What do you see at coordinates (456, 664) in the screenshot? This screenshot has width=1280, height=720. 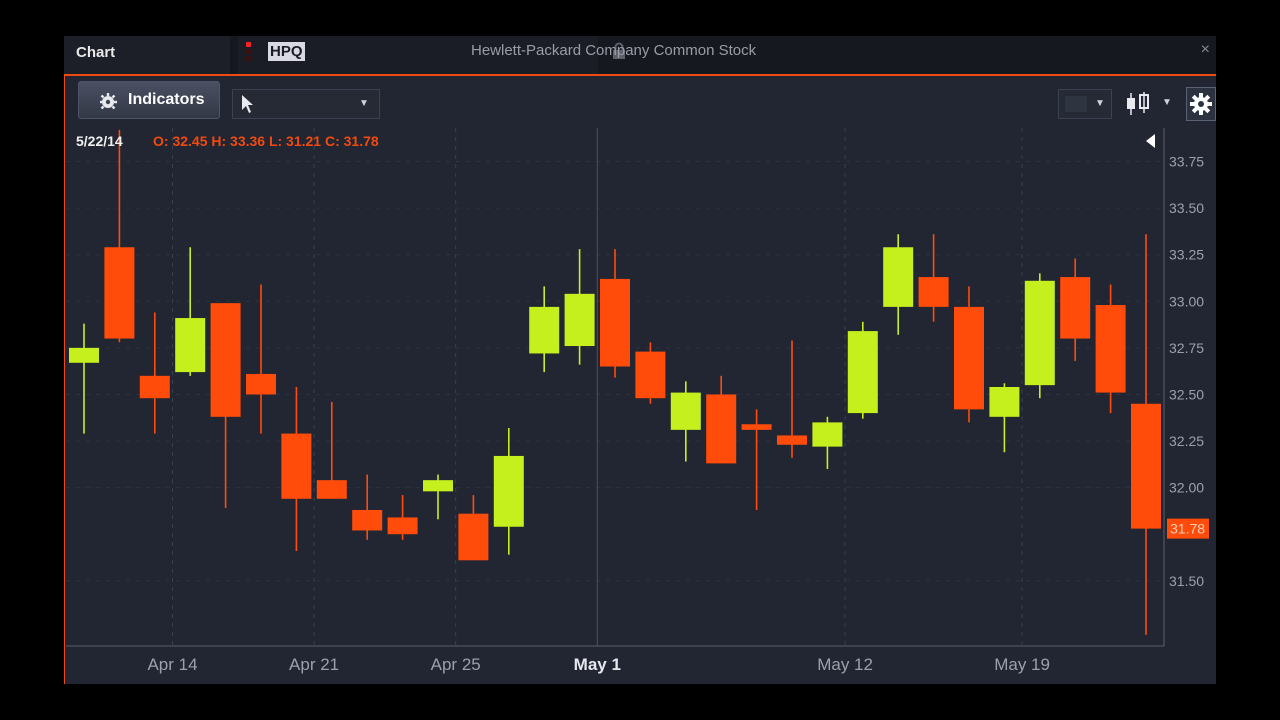 I see `x-tick-label: Apr 25` at bounding box center [456, 664].